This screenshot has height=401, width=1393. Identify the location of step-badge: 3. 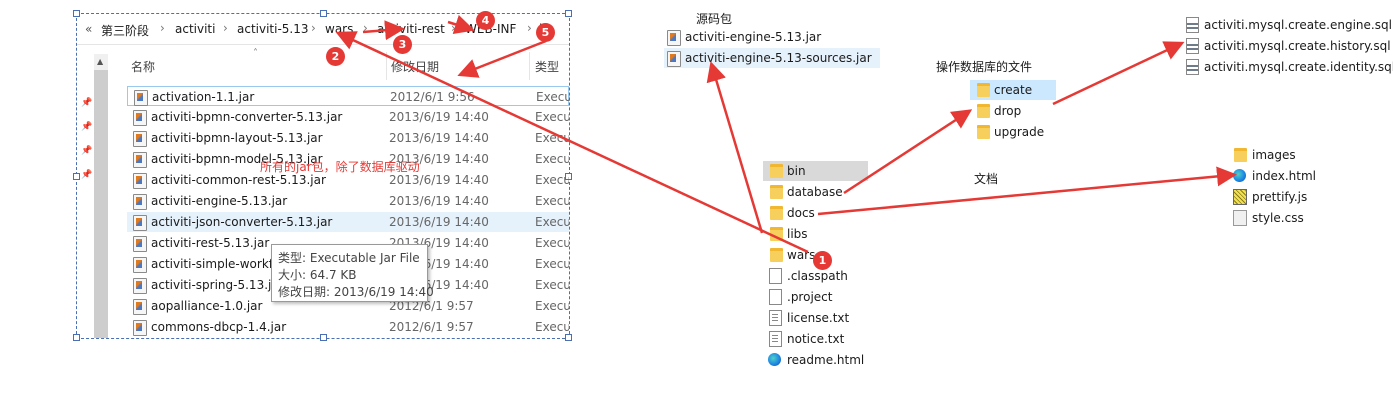
(402, 44).